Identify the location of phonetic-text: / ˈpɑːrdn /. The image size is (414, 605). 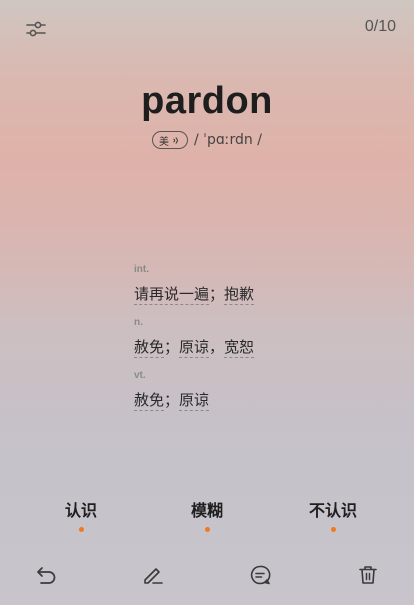
(228, 140).